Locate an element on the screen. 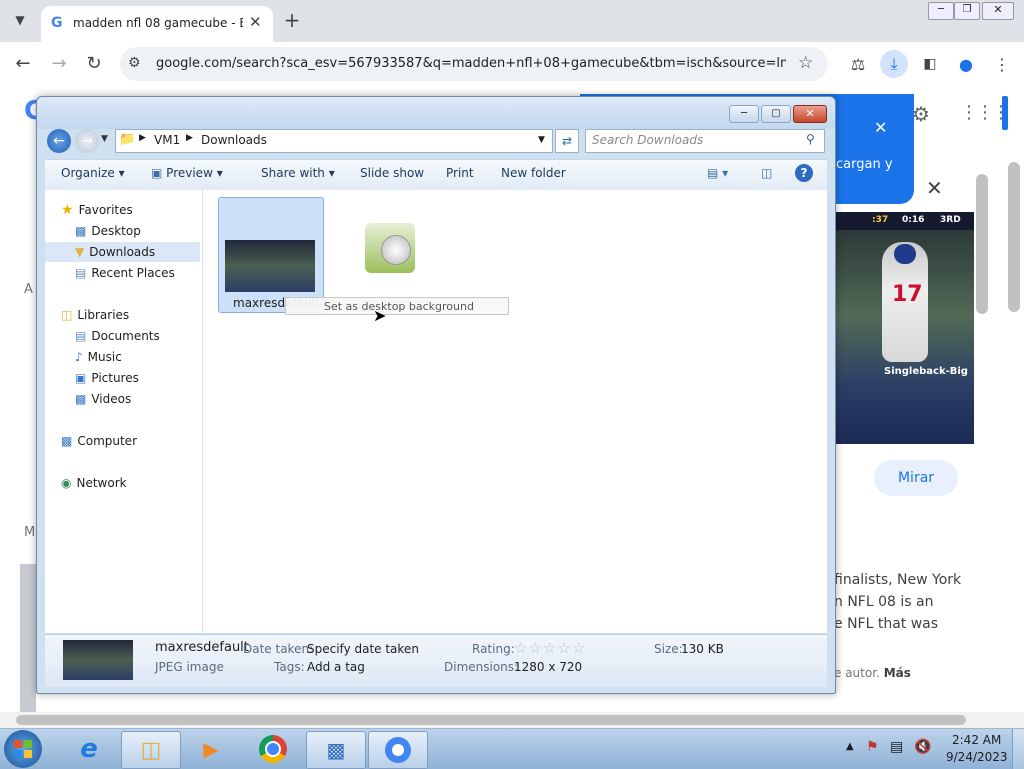 Image resolution: width=1024 pixels, height=769 pixels. clock-time: 2:42 AM is located at coordinates (976, 740).